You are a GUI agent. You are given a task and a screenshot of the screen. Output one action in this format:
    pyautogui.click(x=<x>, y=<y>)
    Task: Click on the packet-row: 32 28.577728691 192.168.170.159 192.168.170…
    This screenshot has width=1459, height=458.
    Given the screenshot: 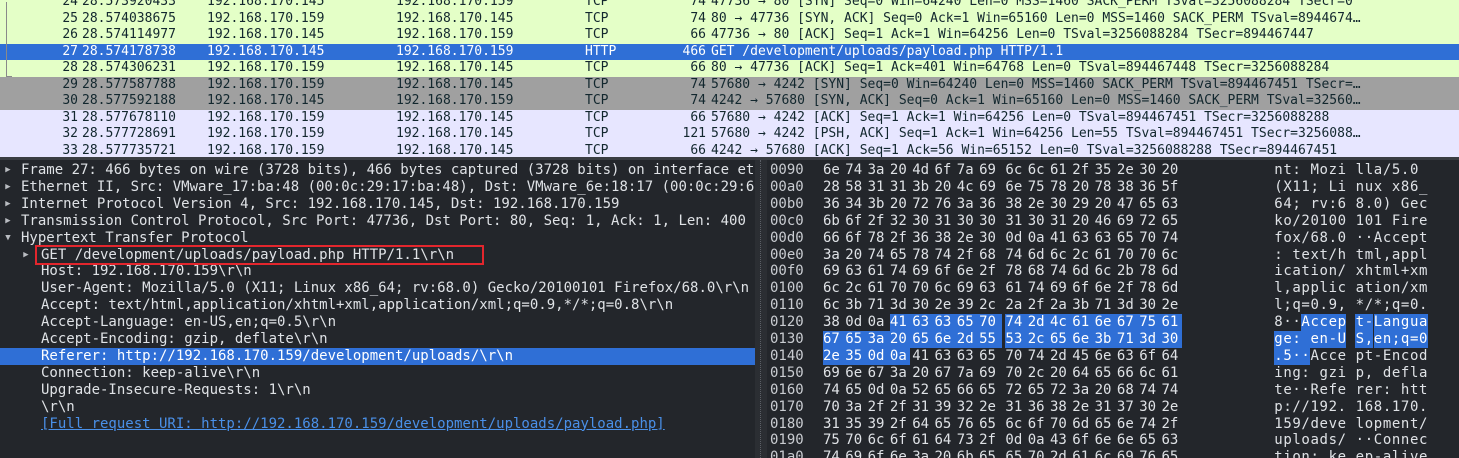 What is the action you would take?
    pyautogui.click(x=729, y=134)
    